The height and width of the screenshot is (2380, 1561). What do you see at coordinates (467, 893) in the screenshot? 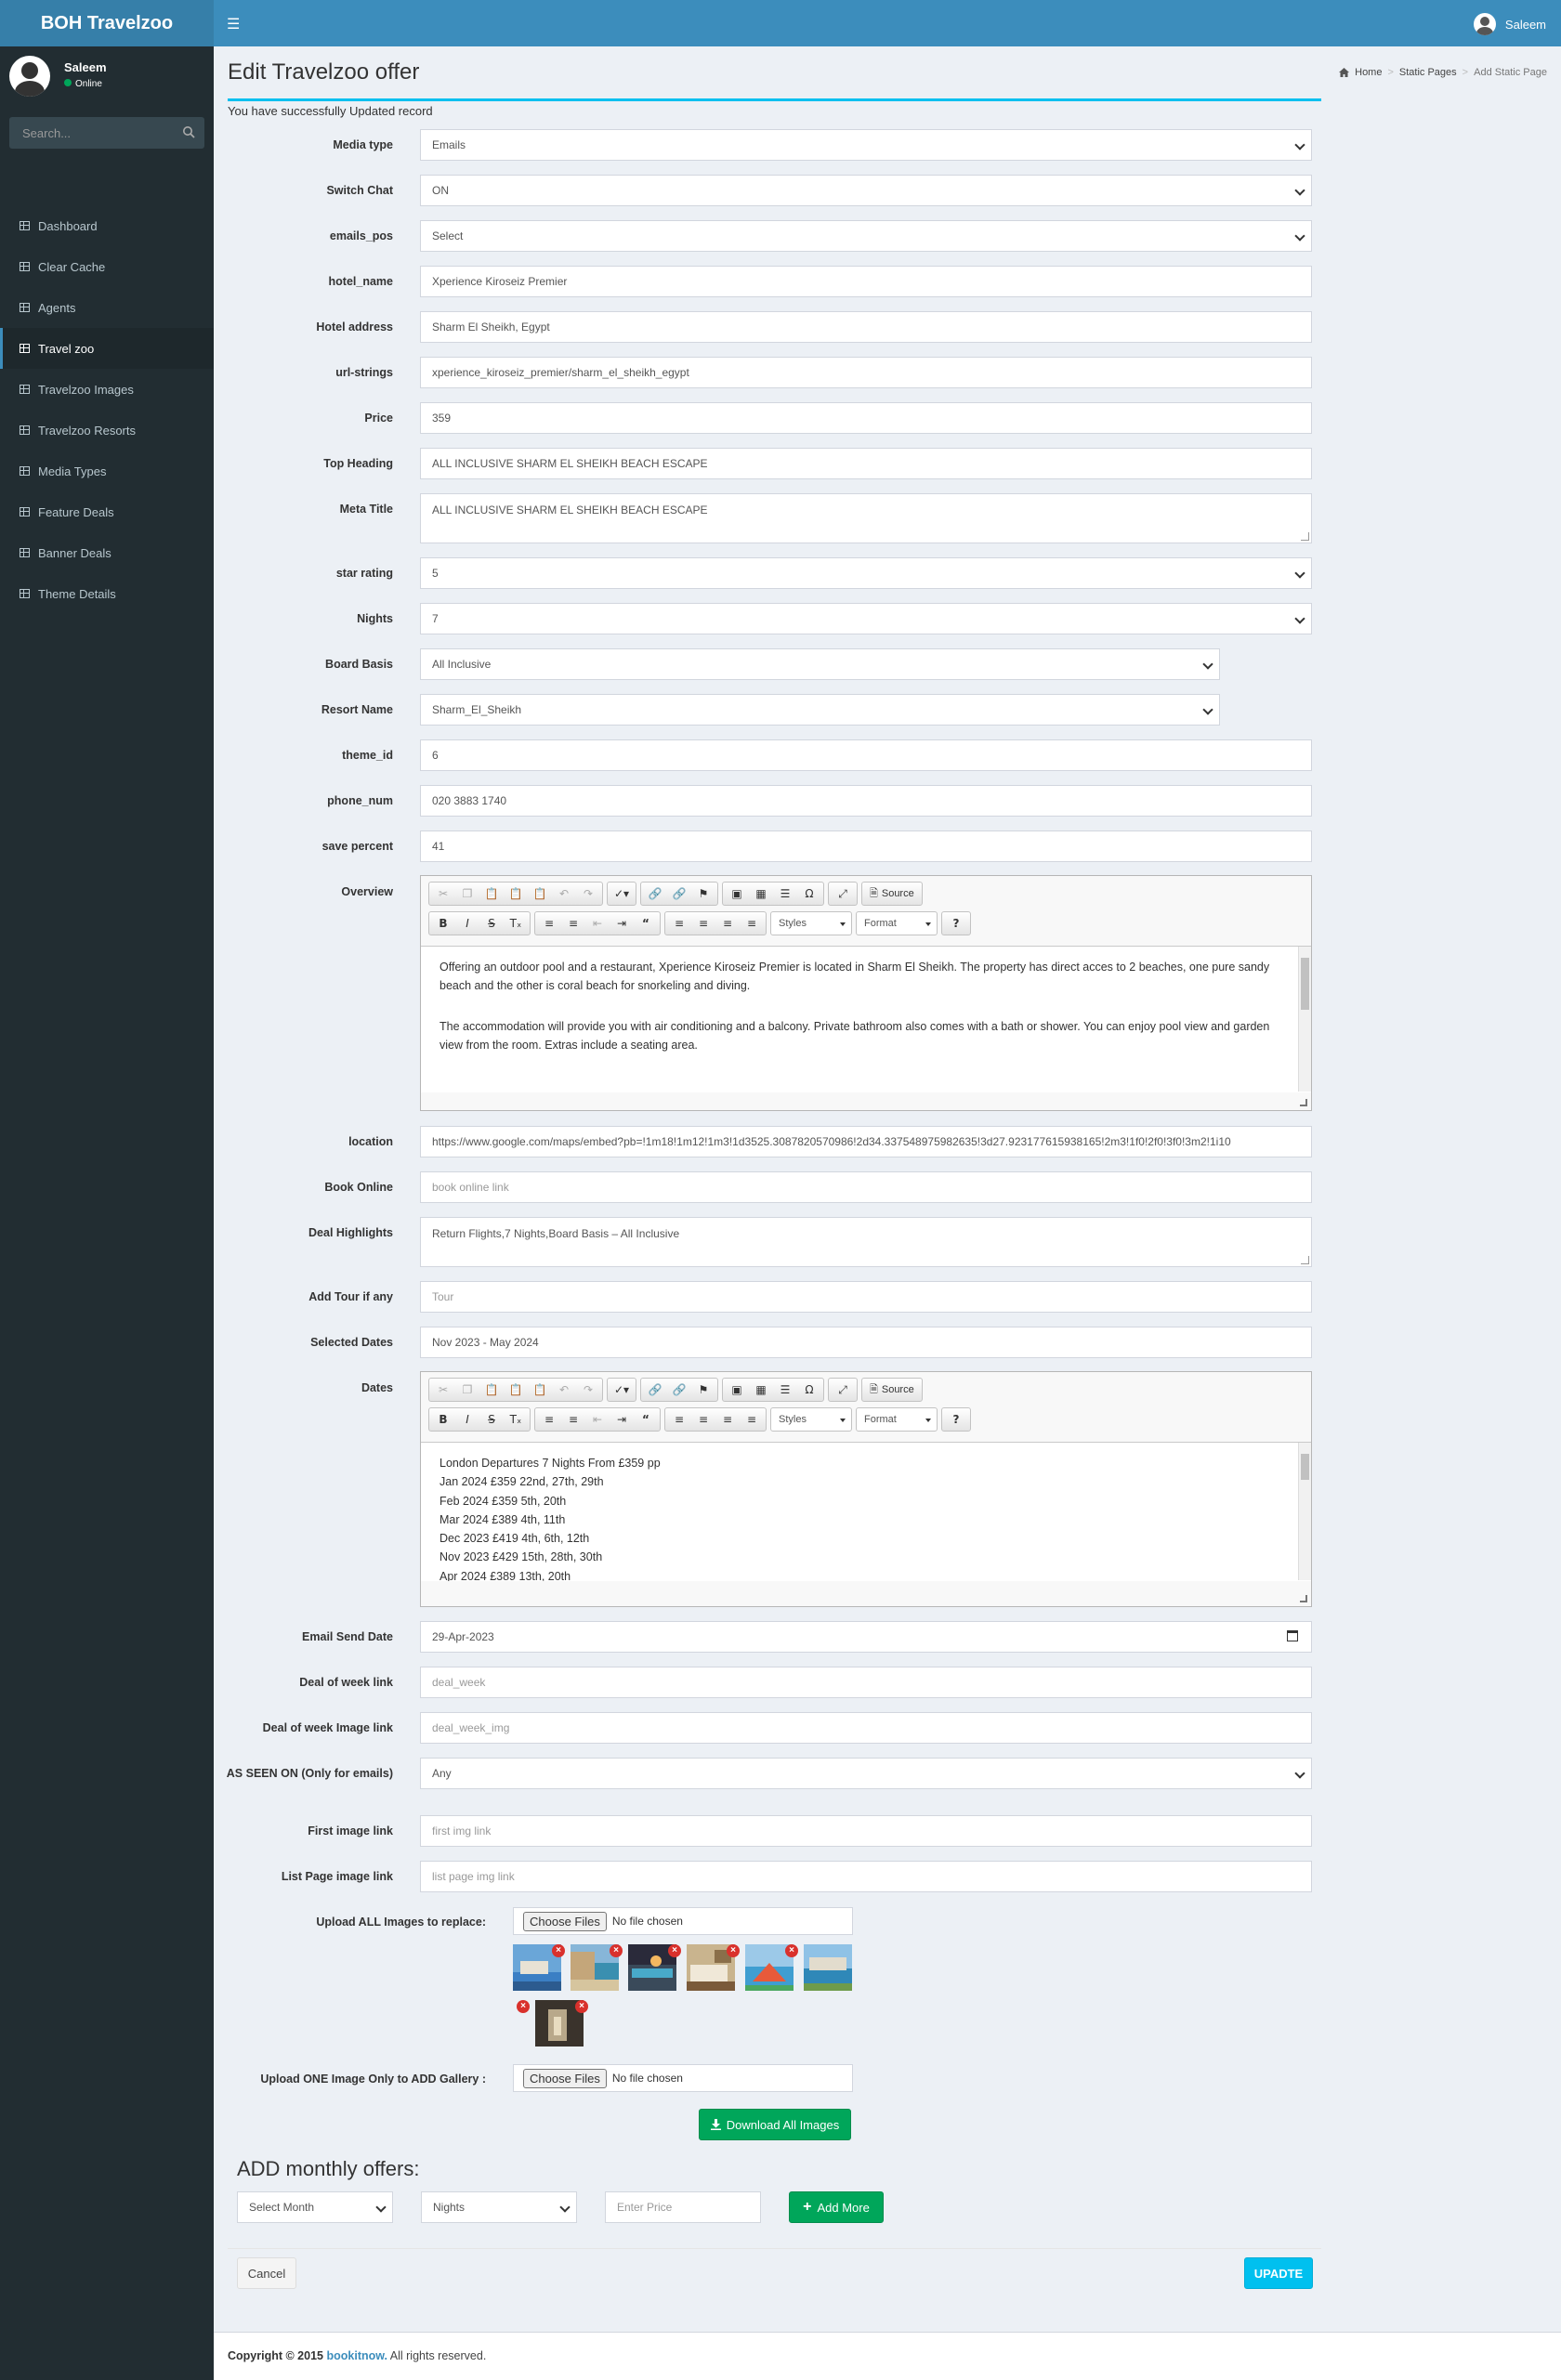
I see `copy-icon: ❐` at bounding box center [467, 893].